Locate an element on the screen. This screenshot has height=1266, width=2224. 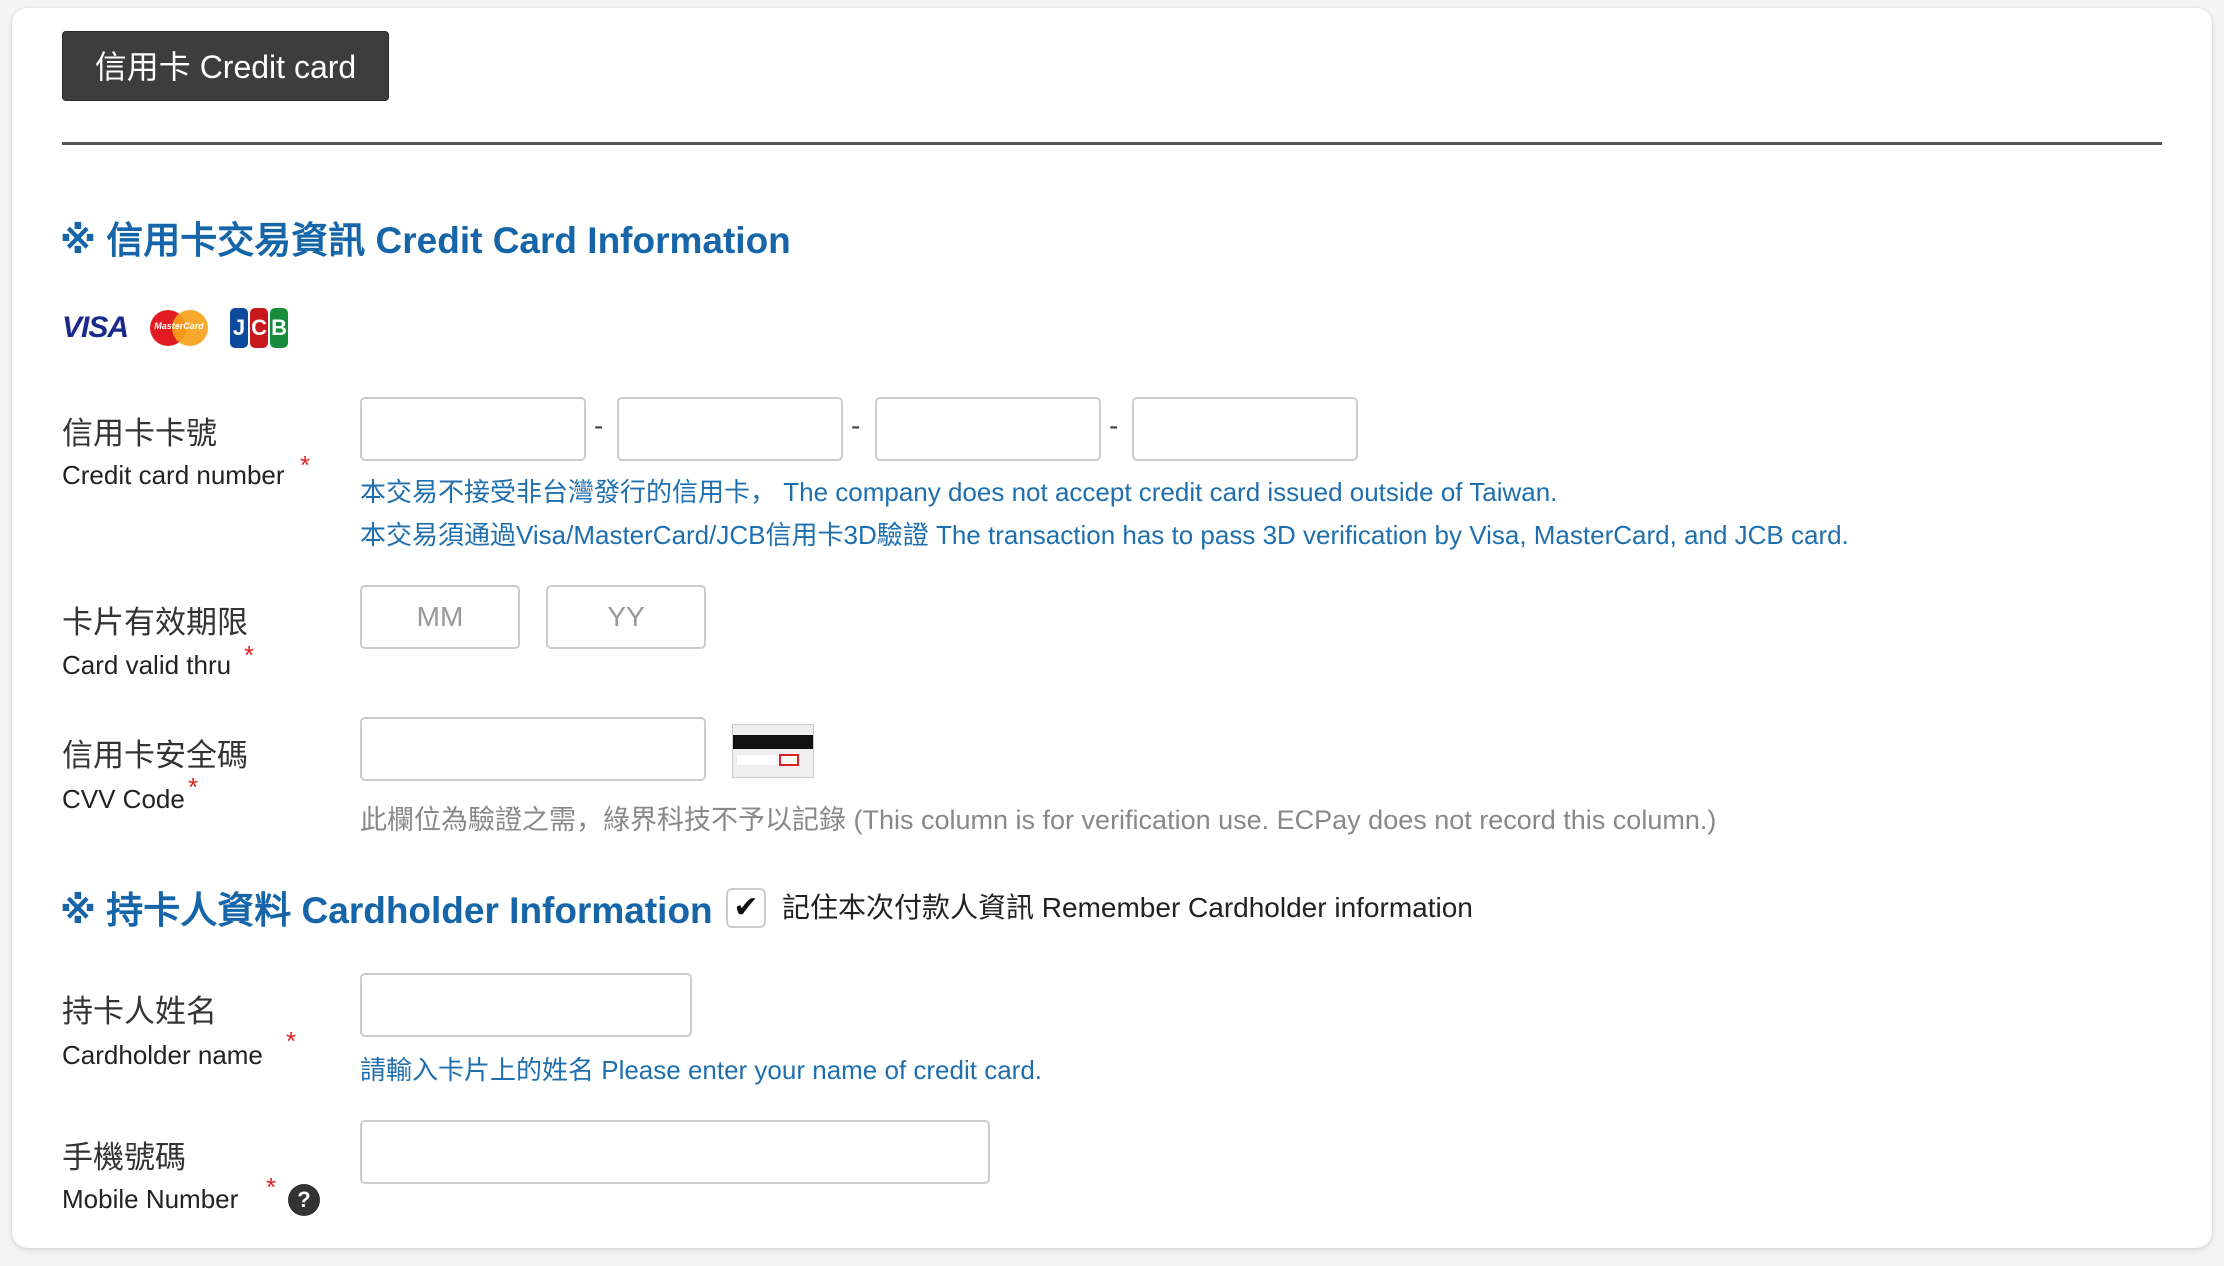
card-number-label-zh: 信用卡卡號 is located at coordinates (139, 434).